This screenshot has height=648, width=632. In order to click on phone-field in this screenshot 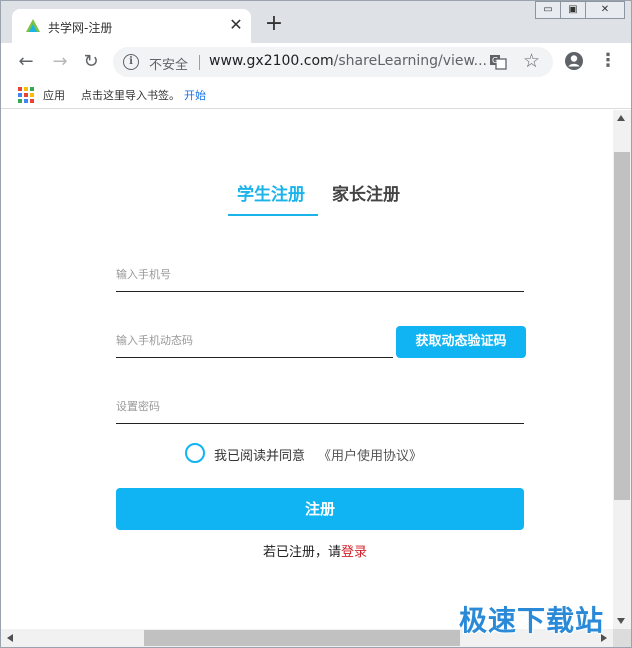, I will do `click(320, 275)`.